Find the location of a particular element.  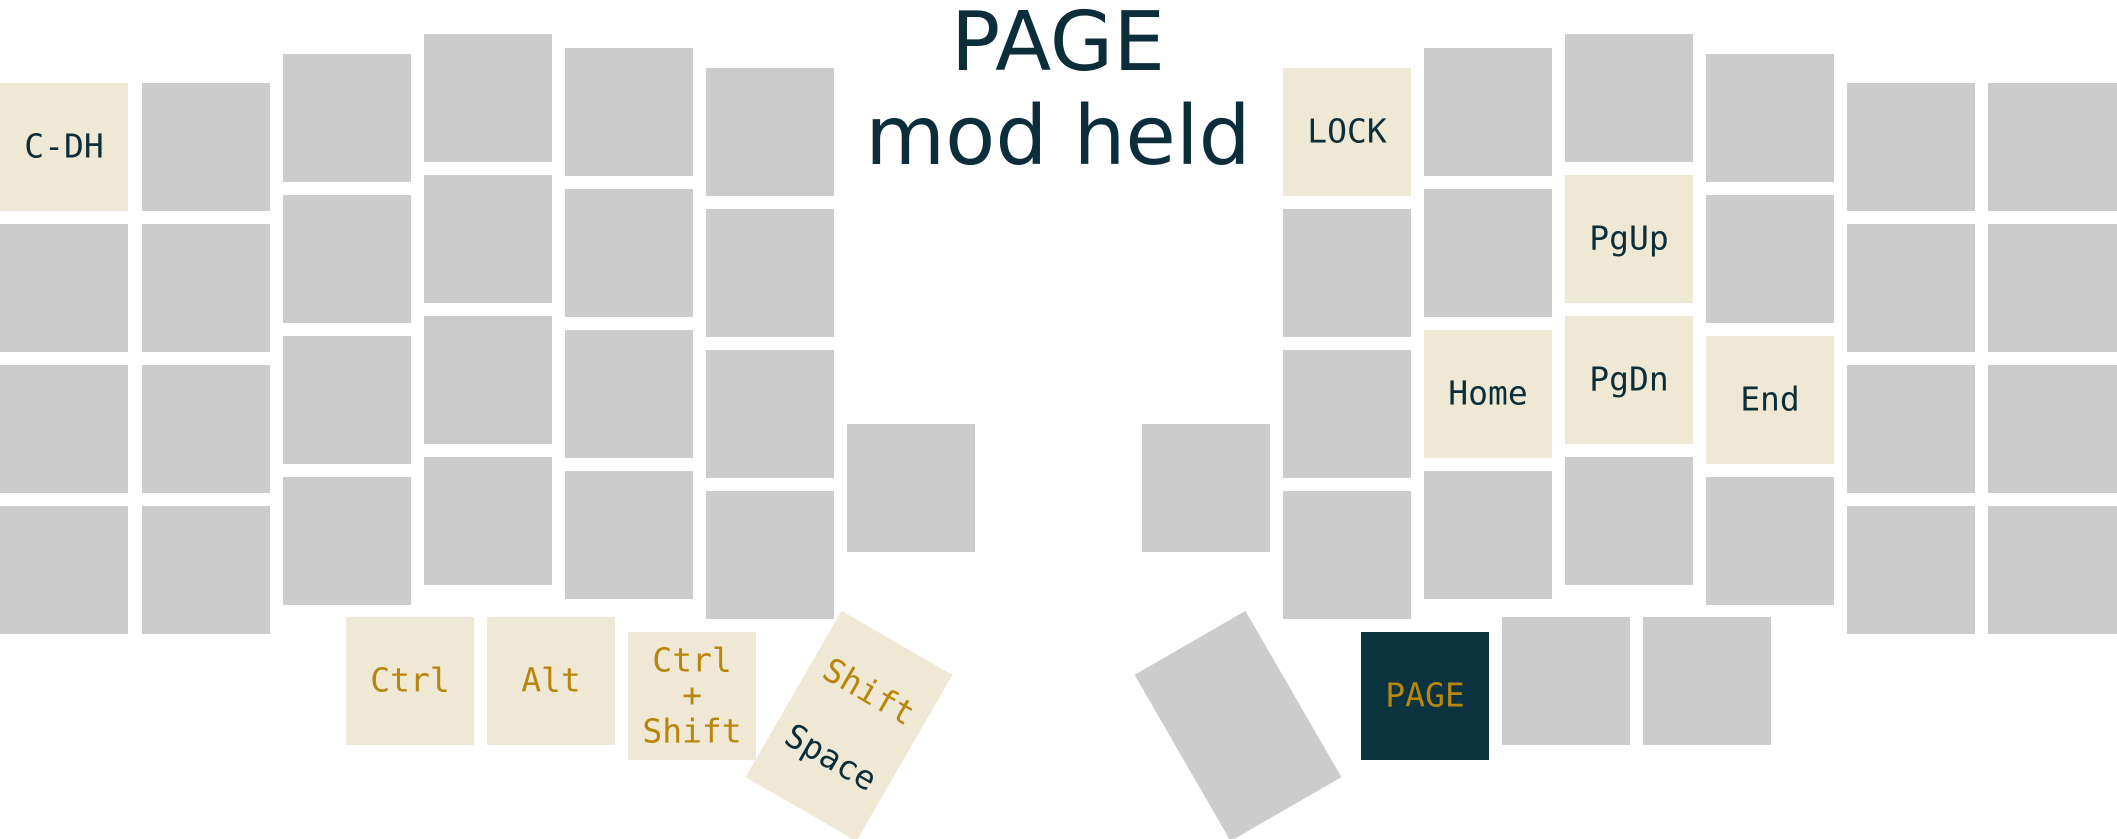

key-space-shift: Shift Space is located at coordinates (849, 724).